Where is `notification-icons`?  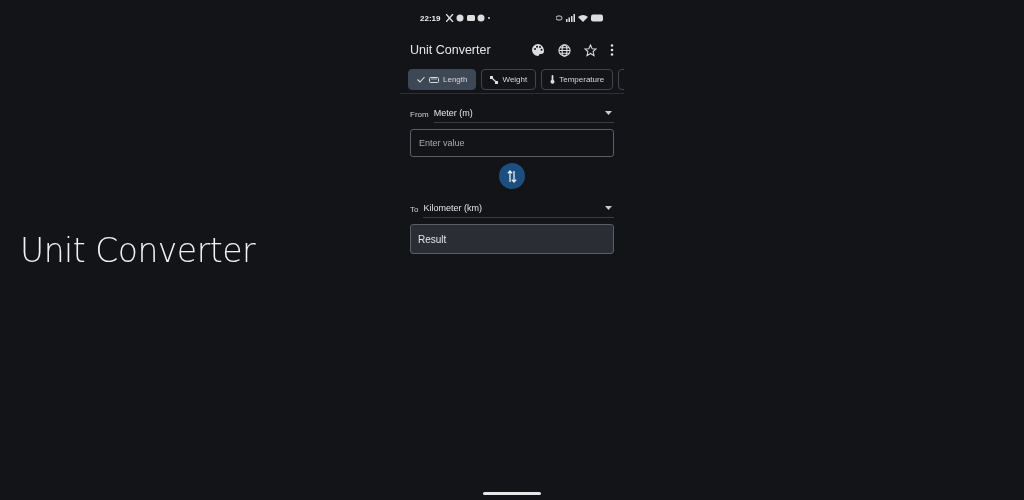 notification-icons is located at coordinates (468, 18).